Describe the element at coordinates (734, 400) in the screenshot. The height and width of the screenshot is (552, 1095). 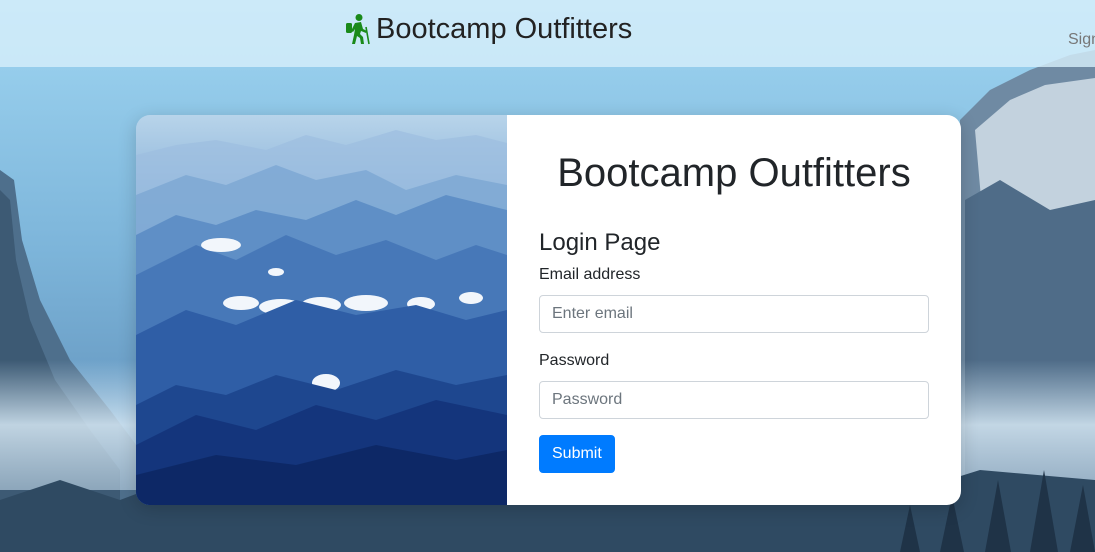
I see `password-field` at that location.